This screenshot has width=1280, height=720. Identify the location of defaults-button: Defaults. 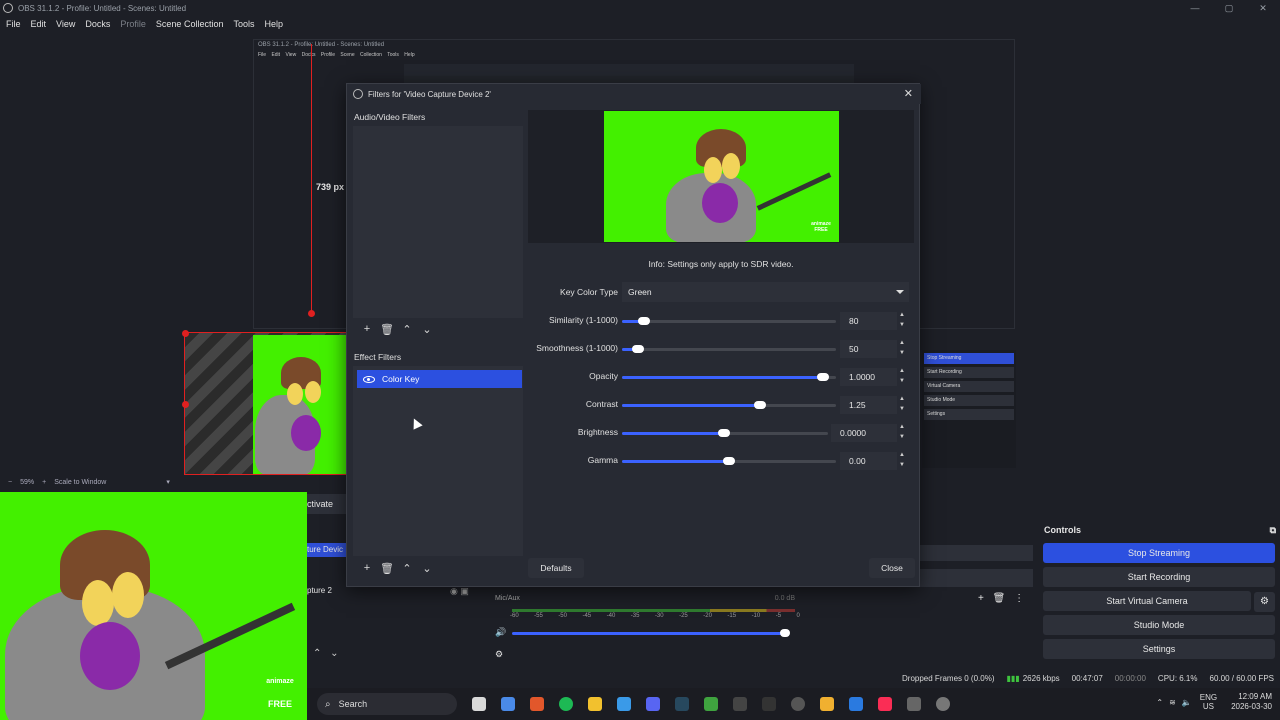
(556, 568).